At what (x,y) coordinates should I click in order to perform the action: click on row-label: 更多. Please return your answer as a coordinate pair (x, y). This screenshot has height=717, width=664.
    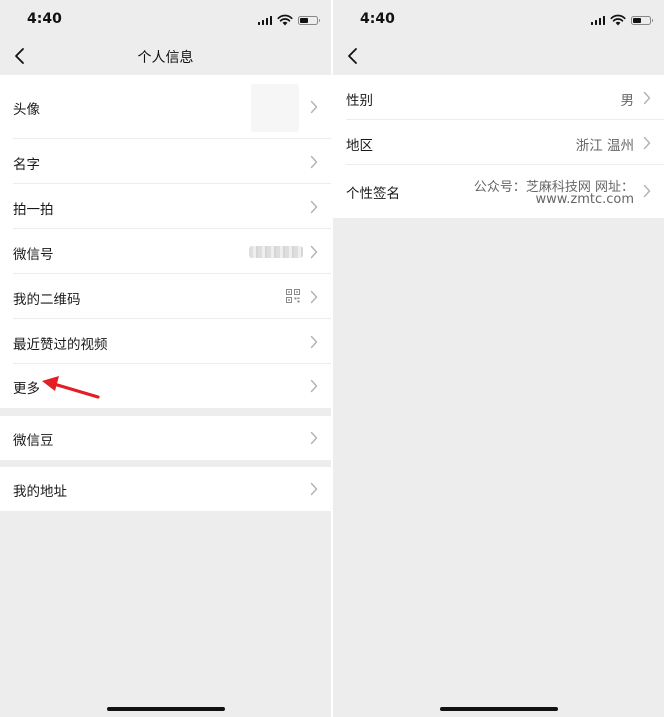
    Looking at the image, I should click on (26, 389).